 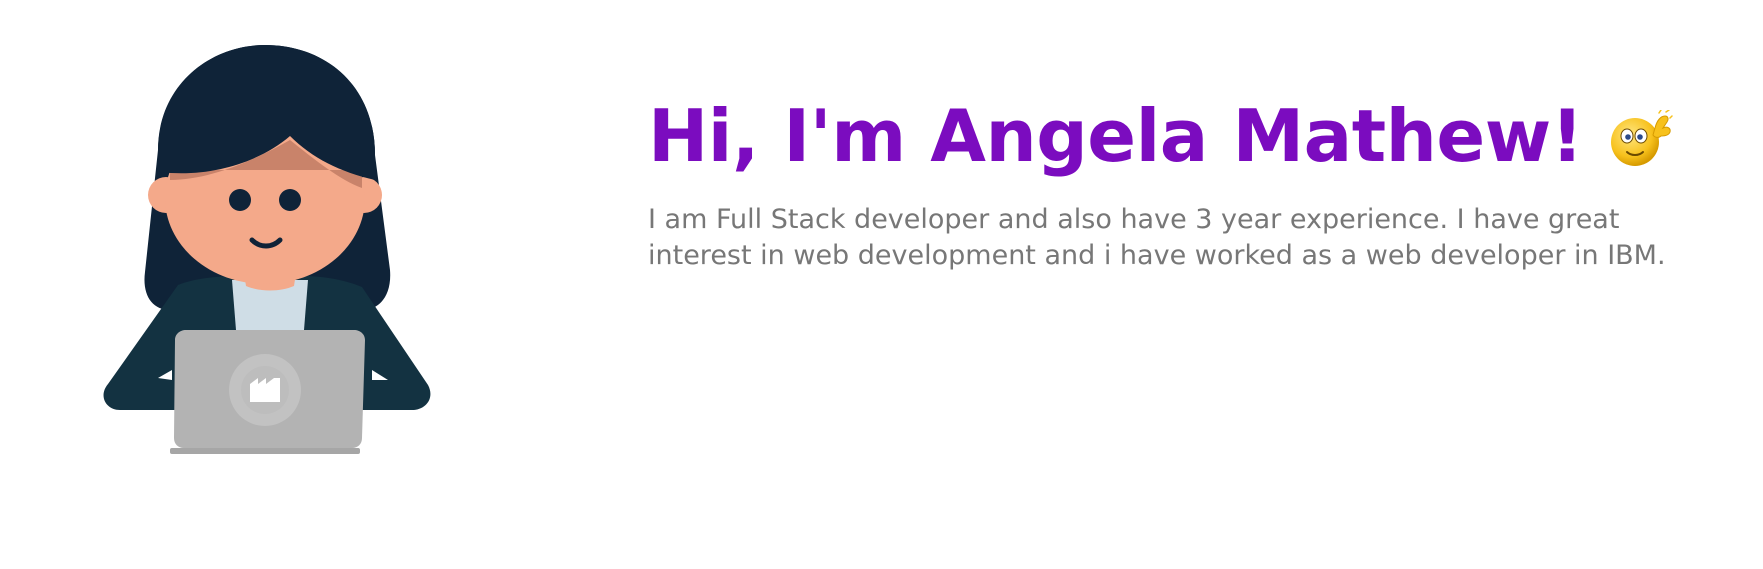 I want to click on page-title: Hi, I'm Angela Mathew!, so click(x=1116, y=136).